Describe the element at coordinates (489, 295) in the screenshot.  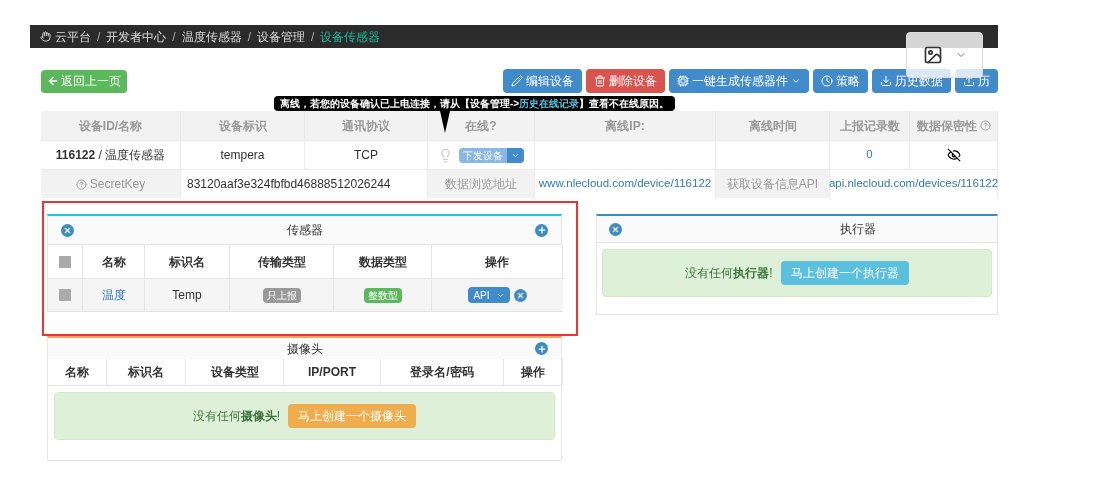
I see `api-dropdown-button: API` at that location.